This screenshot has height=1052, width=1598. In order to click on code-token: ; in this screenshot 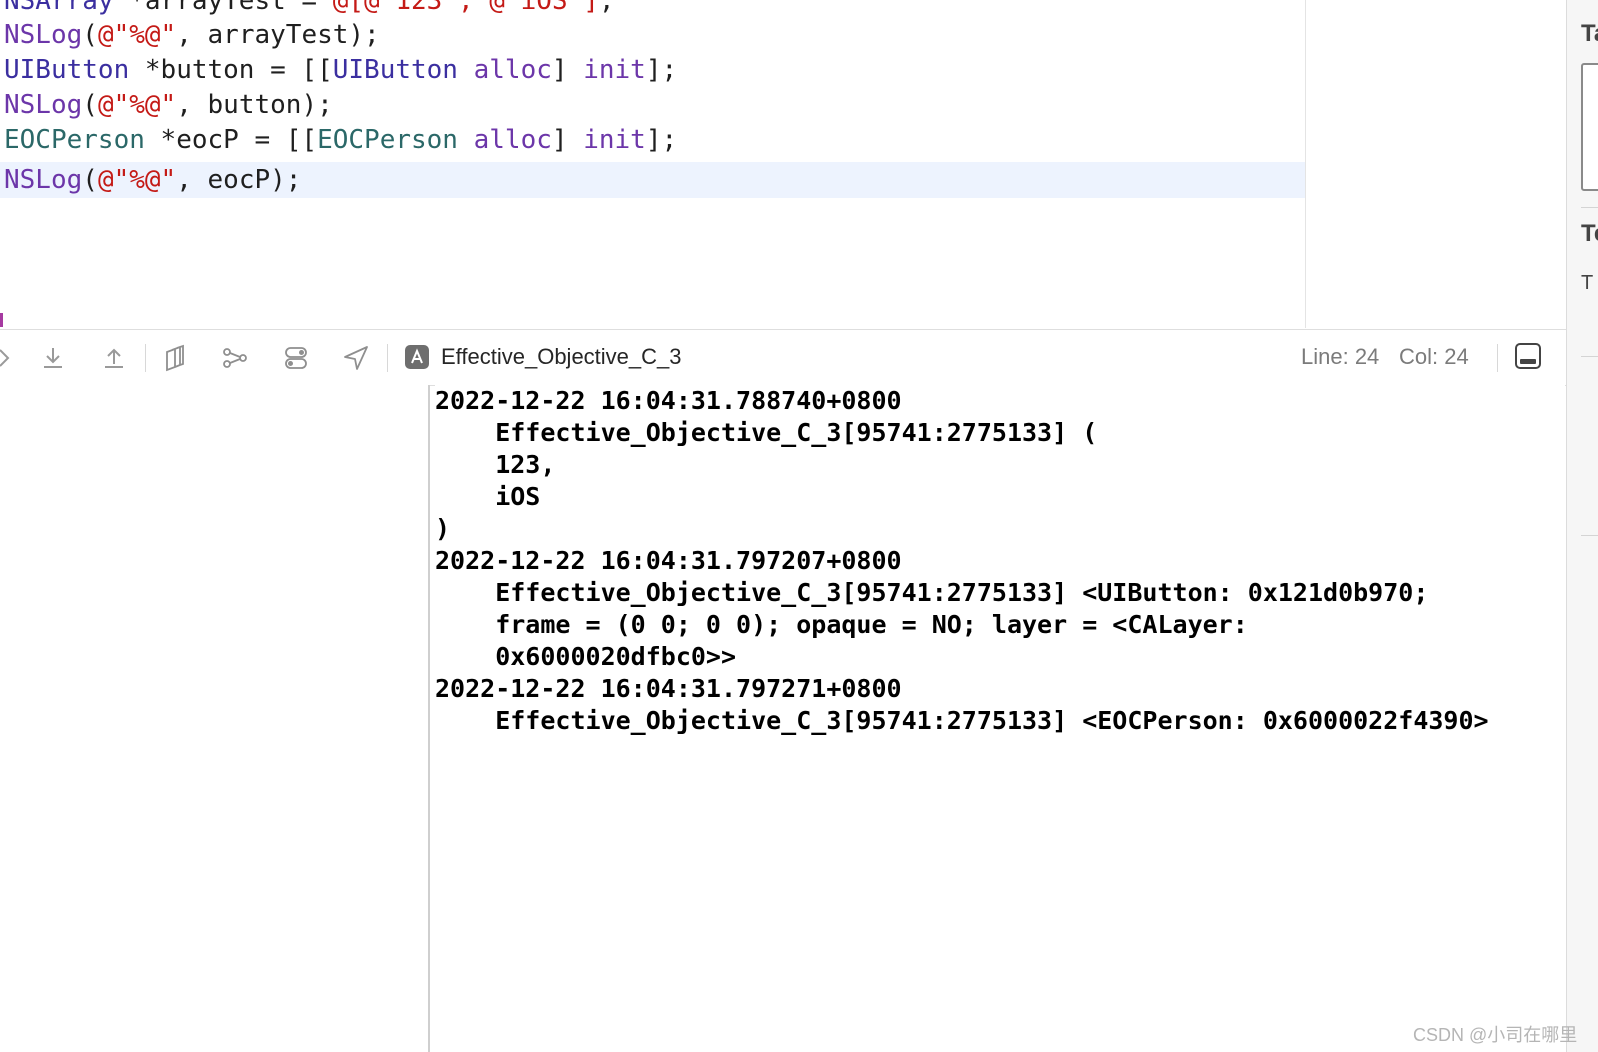, I will do `click(606, 8)`.